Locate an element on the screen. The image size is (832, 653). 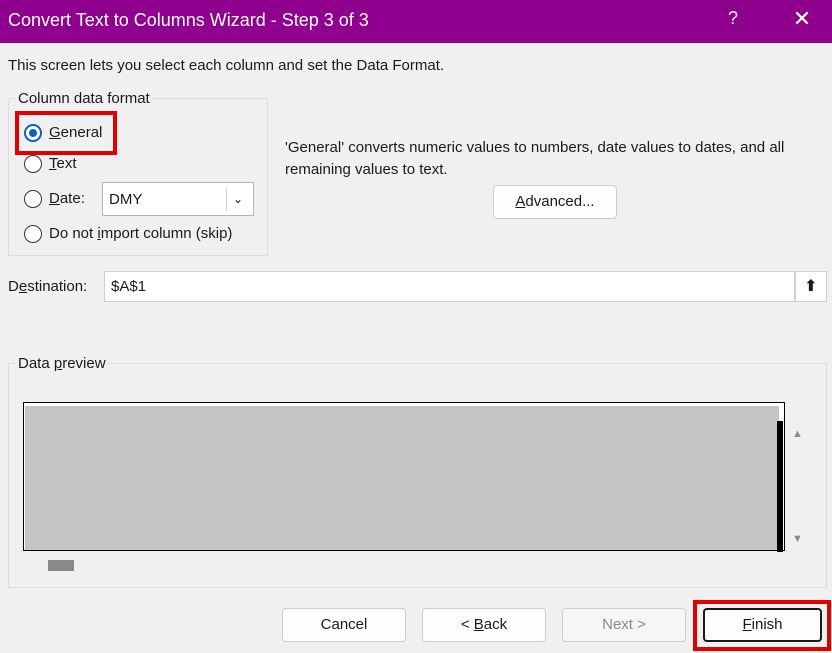
text-radio is located at coordinates (33, 164).